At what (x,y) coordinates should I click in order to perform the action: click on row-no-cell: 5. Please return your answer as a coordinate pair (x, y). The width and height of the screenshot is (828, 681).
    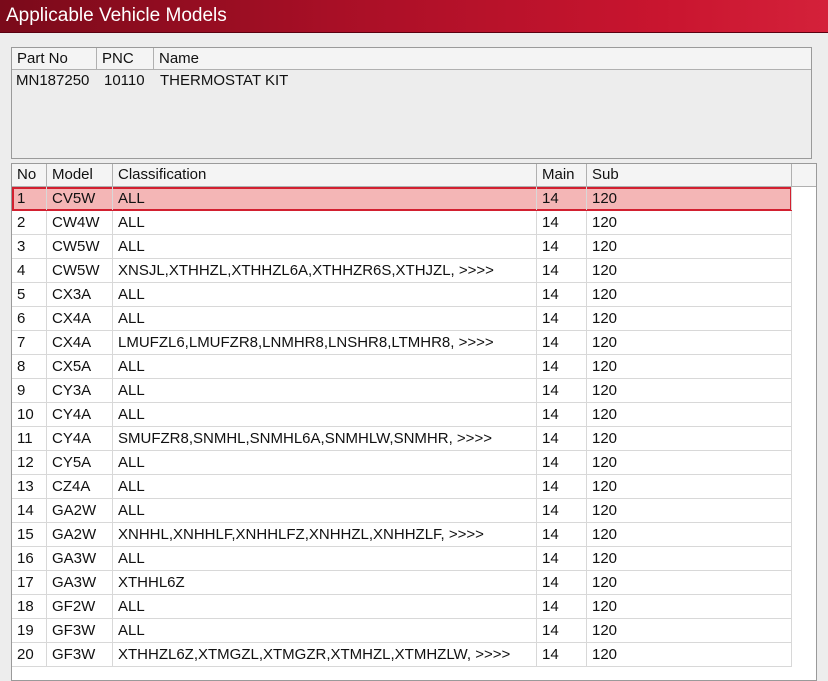
    Looking at the image, I should click on (29, 294).